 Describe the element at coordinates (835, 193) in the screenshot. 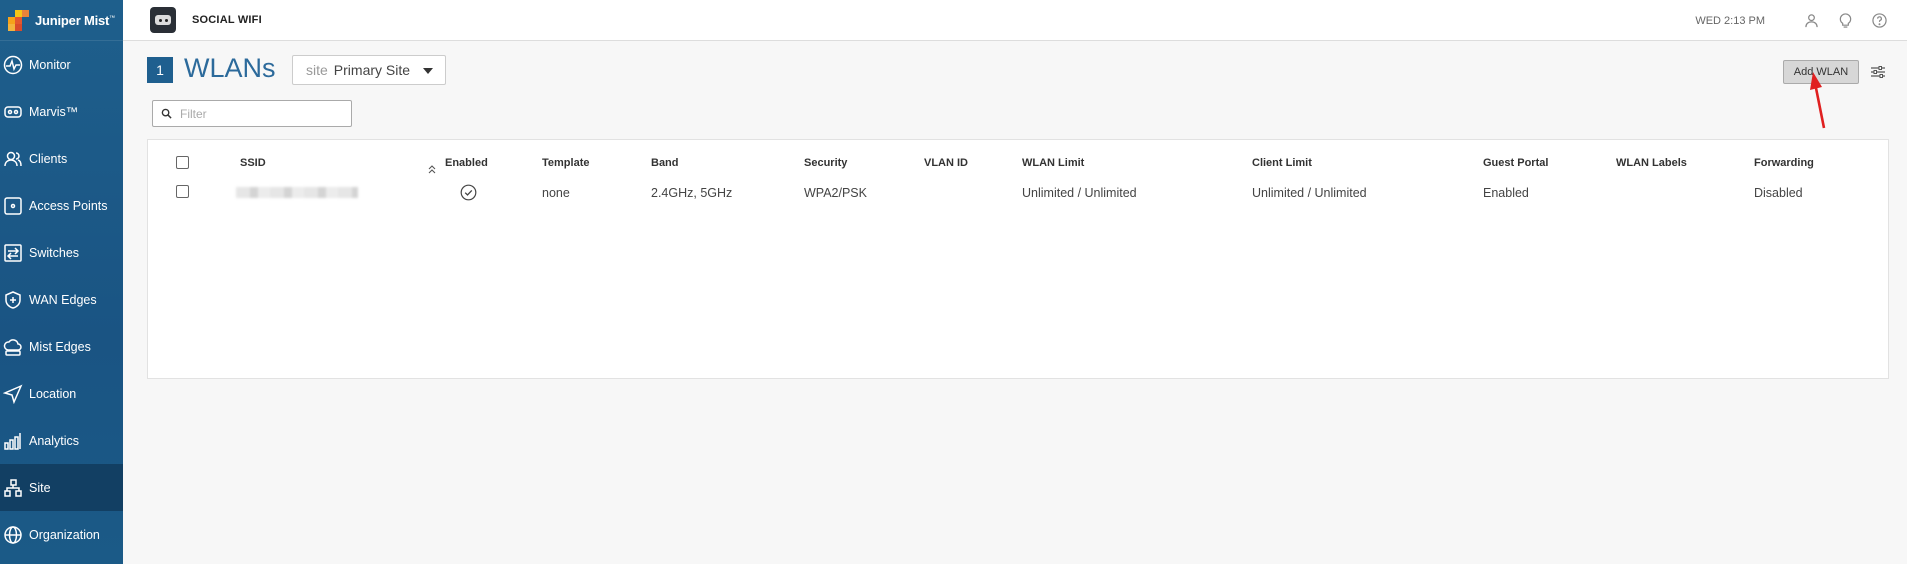

I see `cell-security: WPA2/PSK` at that location.